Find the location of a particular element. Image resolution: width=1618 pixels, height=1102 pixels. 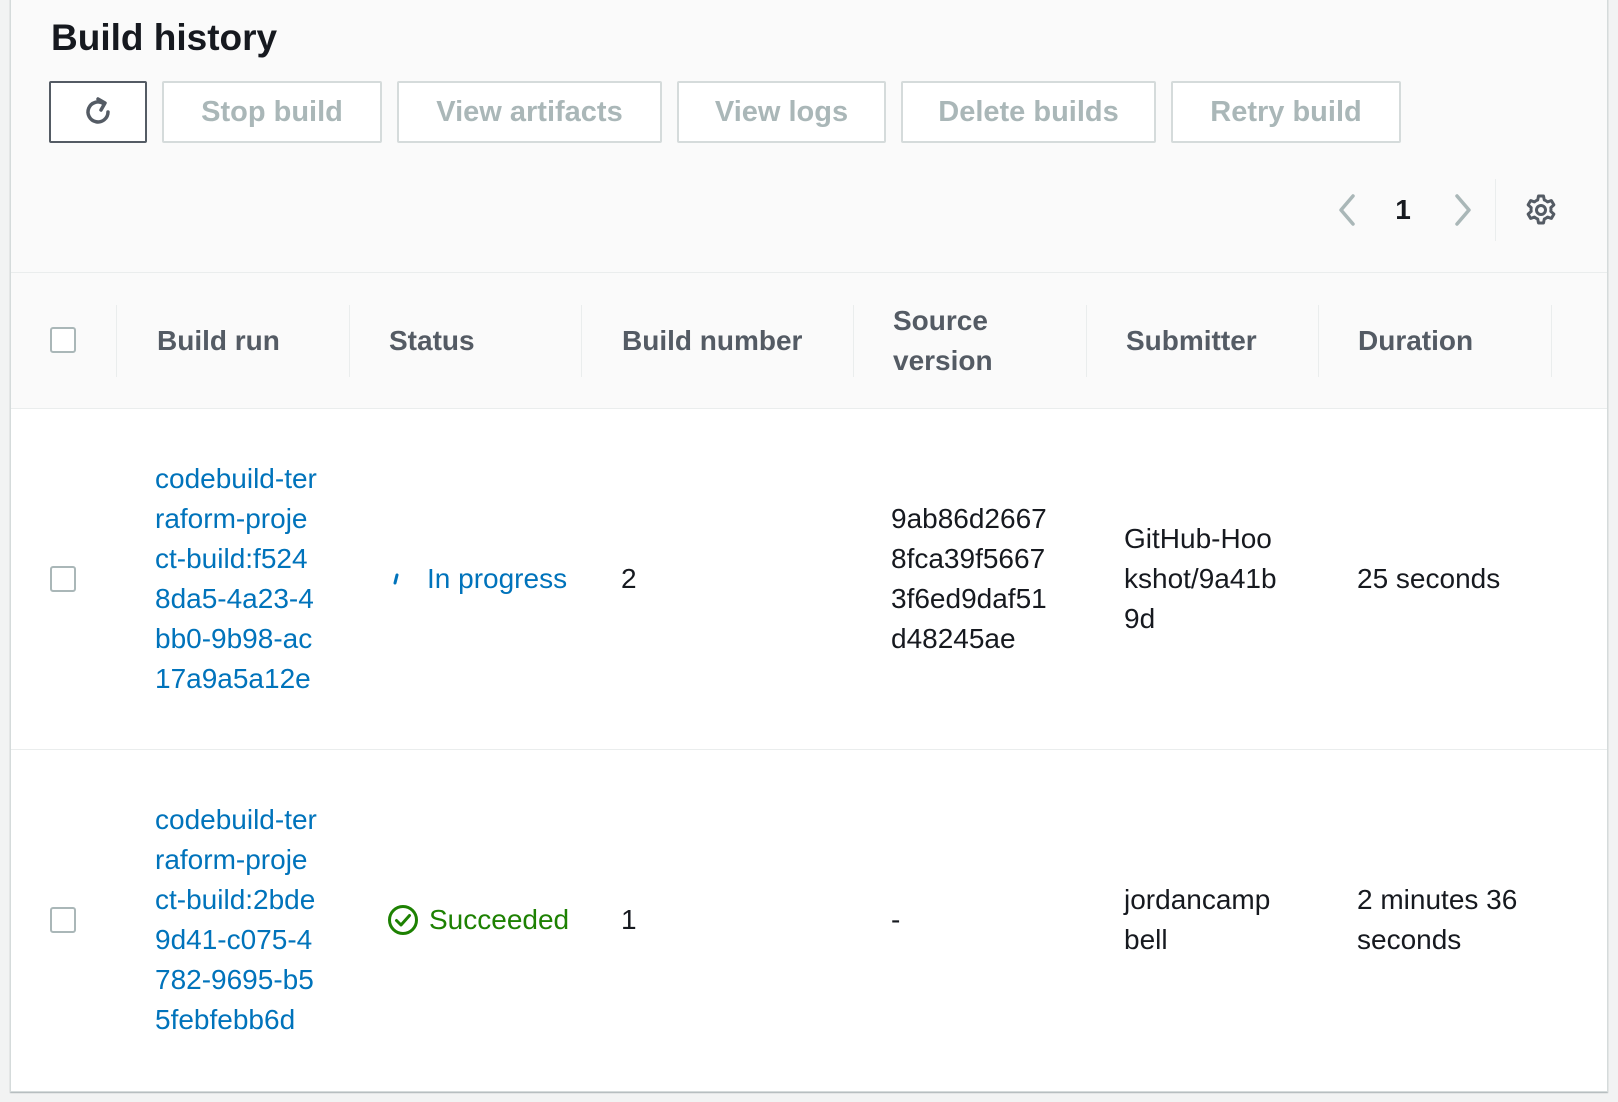

refresh-icon is located at coordinates (98, 112).